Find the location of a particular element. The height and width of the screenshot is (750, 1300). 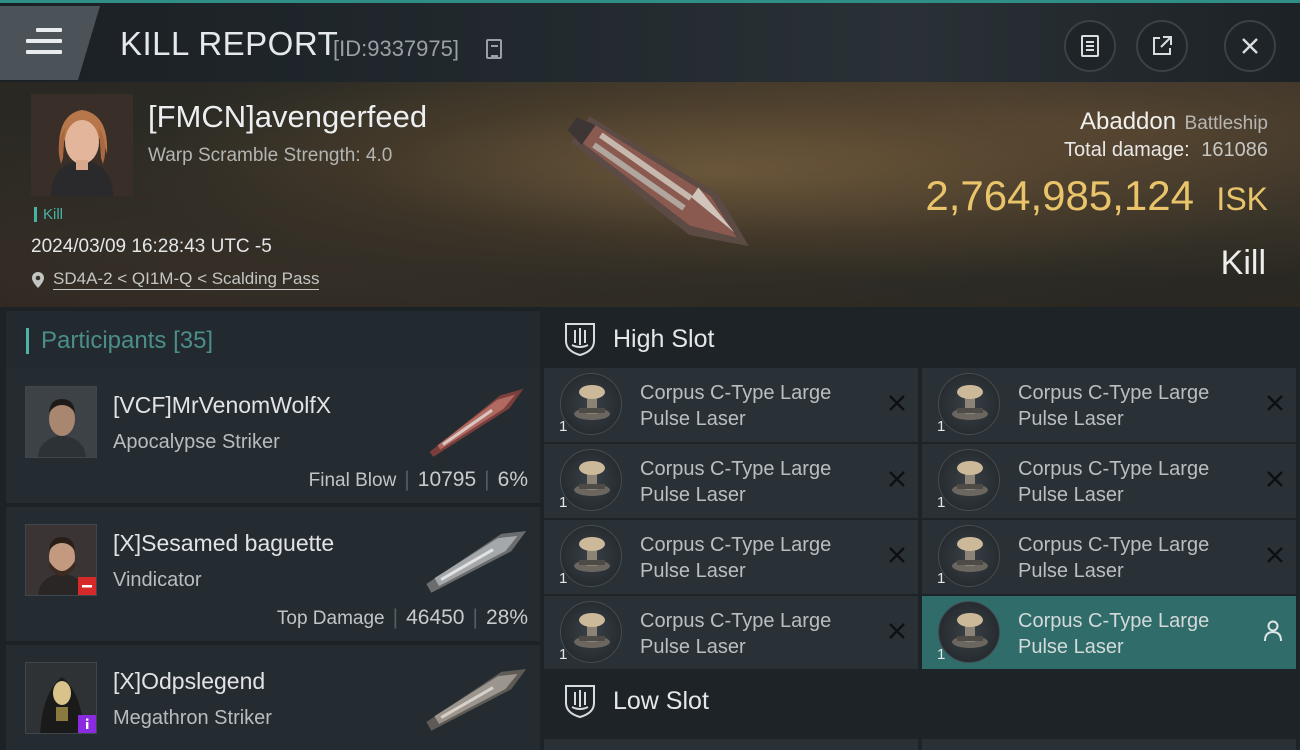

clipboard-icon is located at coordinates (1090, 46).